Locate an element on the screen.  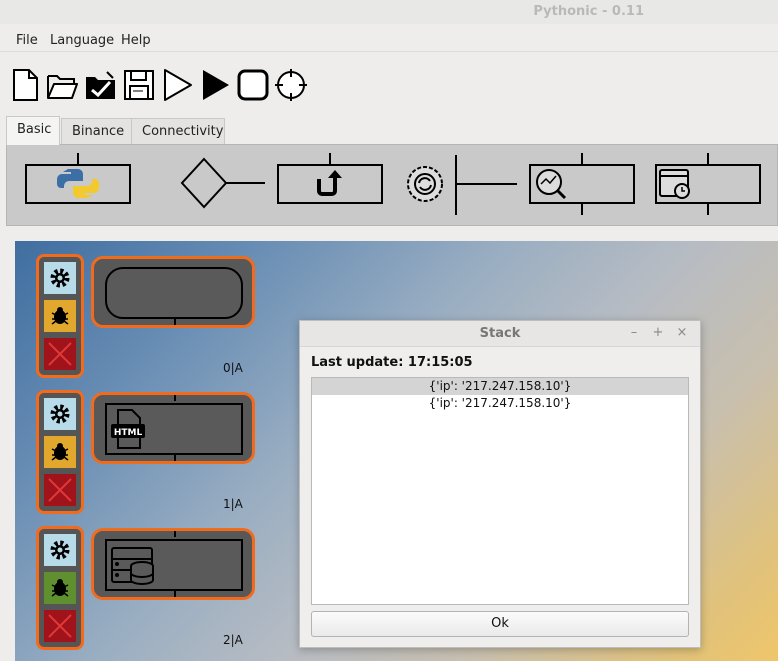
element-id-label: 1|A is located at coordinates (233, 504).